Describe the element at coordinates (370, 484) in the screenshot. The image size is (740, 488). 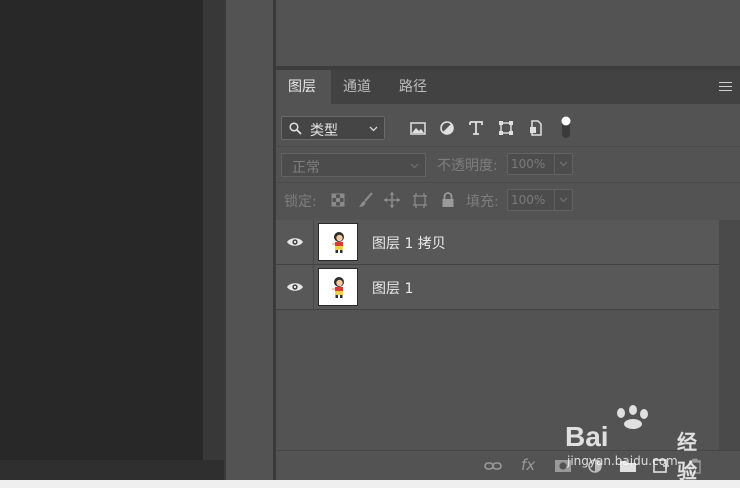
I see `status-strip` at that location.